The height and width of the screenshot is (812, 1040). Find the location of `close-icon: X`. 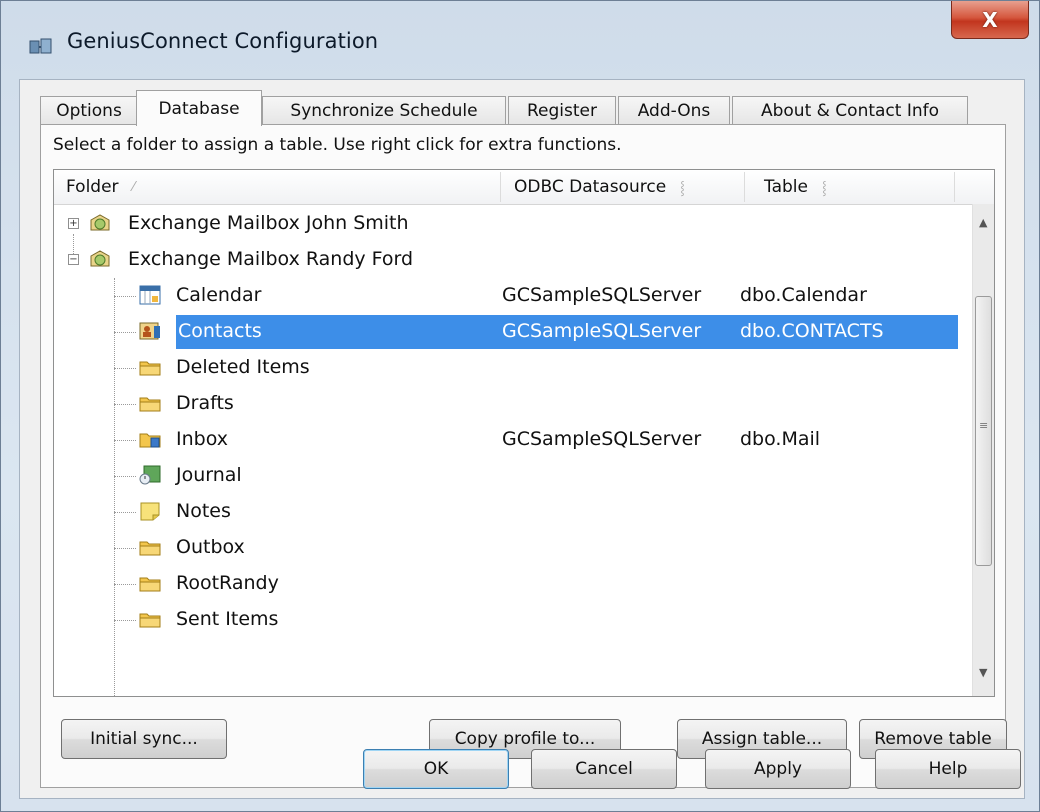

close-icon: X is located at coordinates (990, 19).